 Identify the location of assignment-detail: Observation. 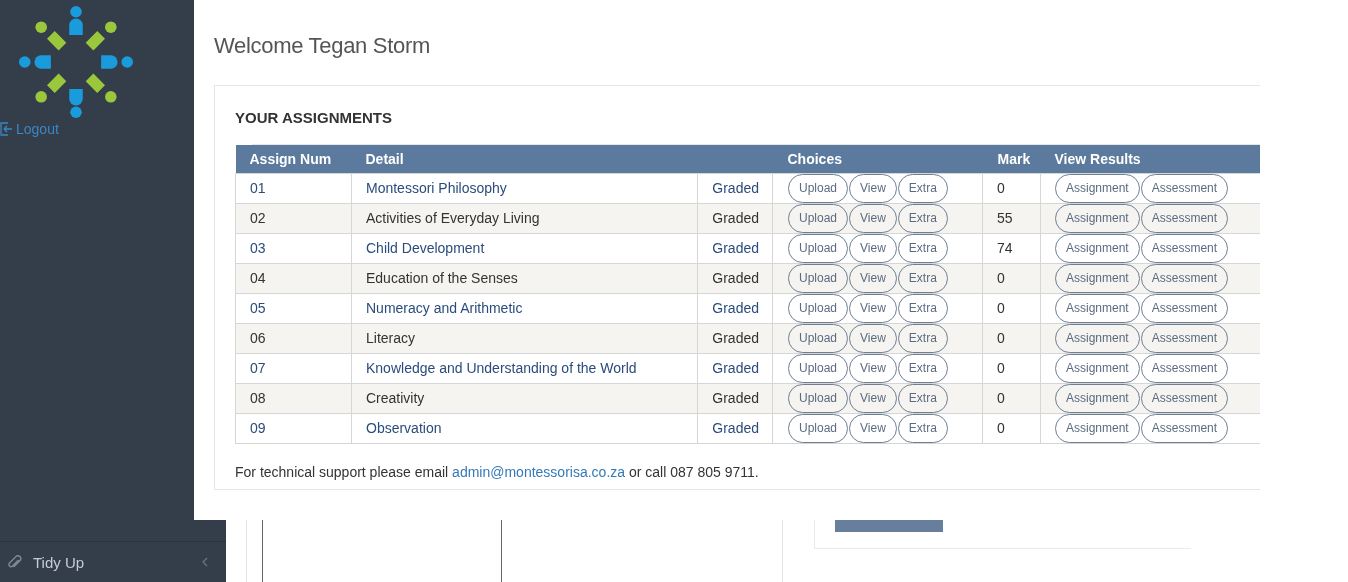
(404, 428).